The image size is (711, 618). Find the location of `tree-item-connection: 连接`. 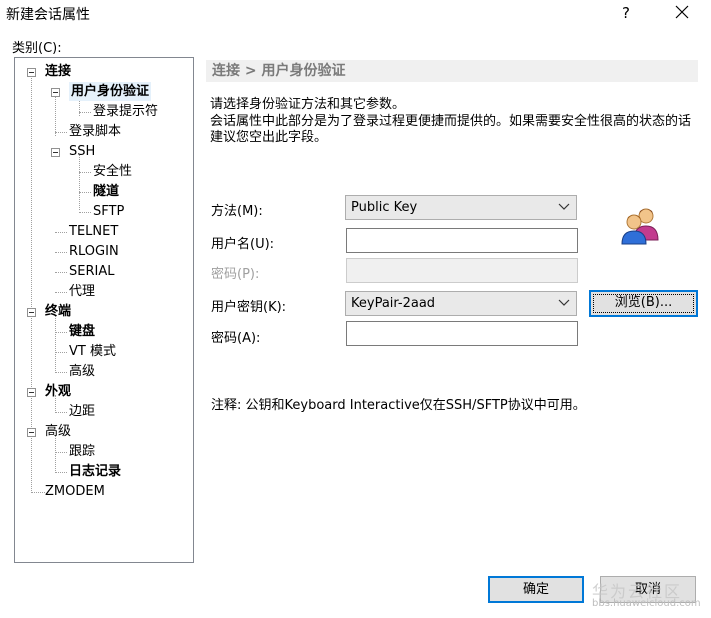

tree-item-connection: 连接 is located at coordinates (58, 71).